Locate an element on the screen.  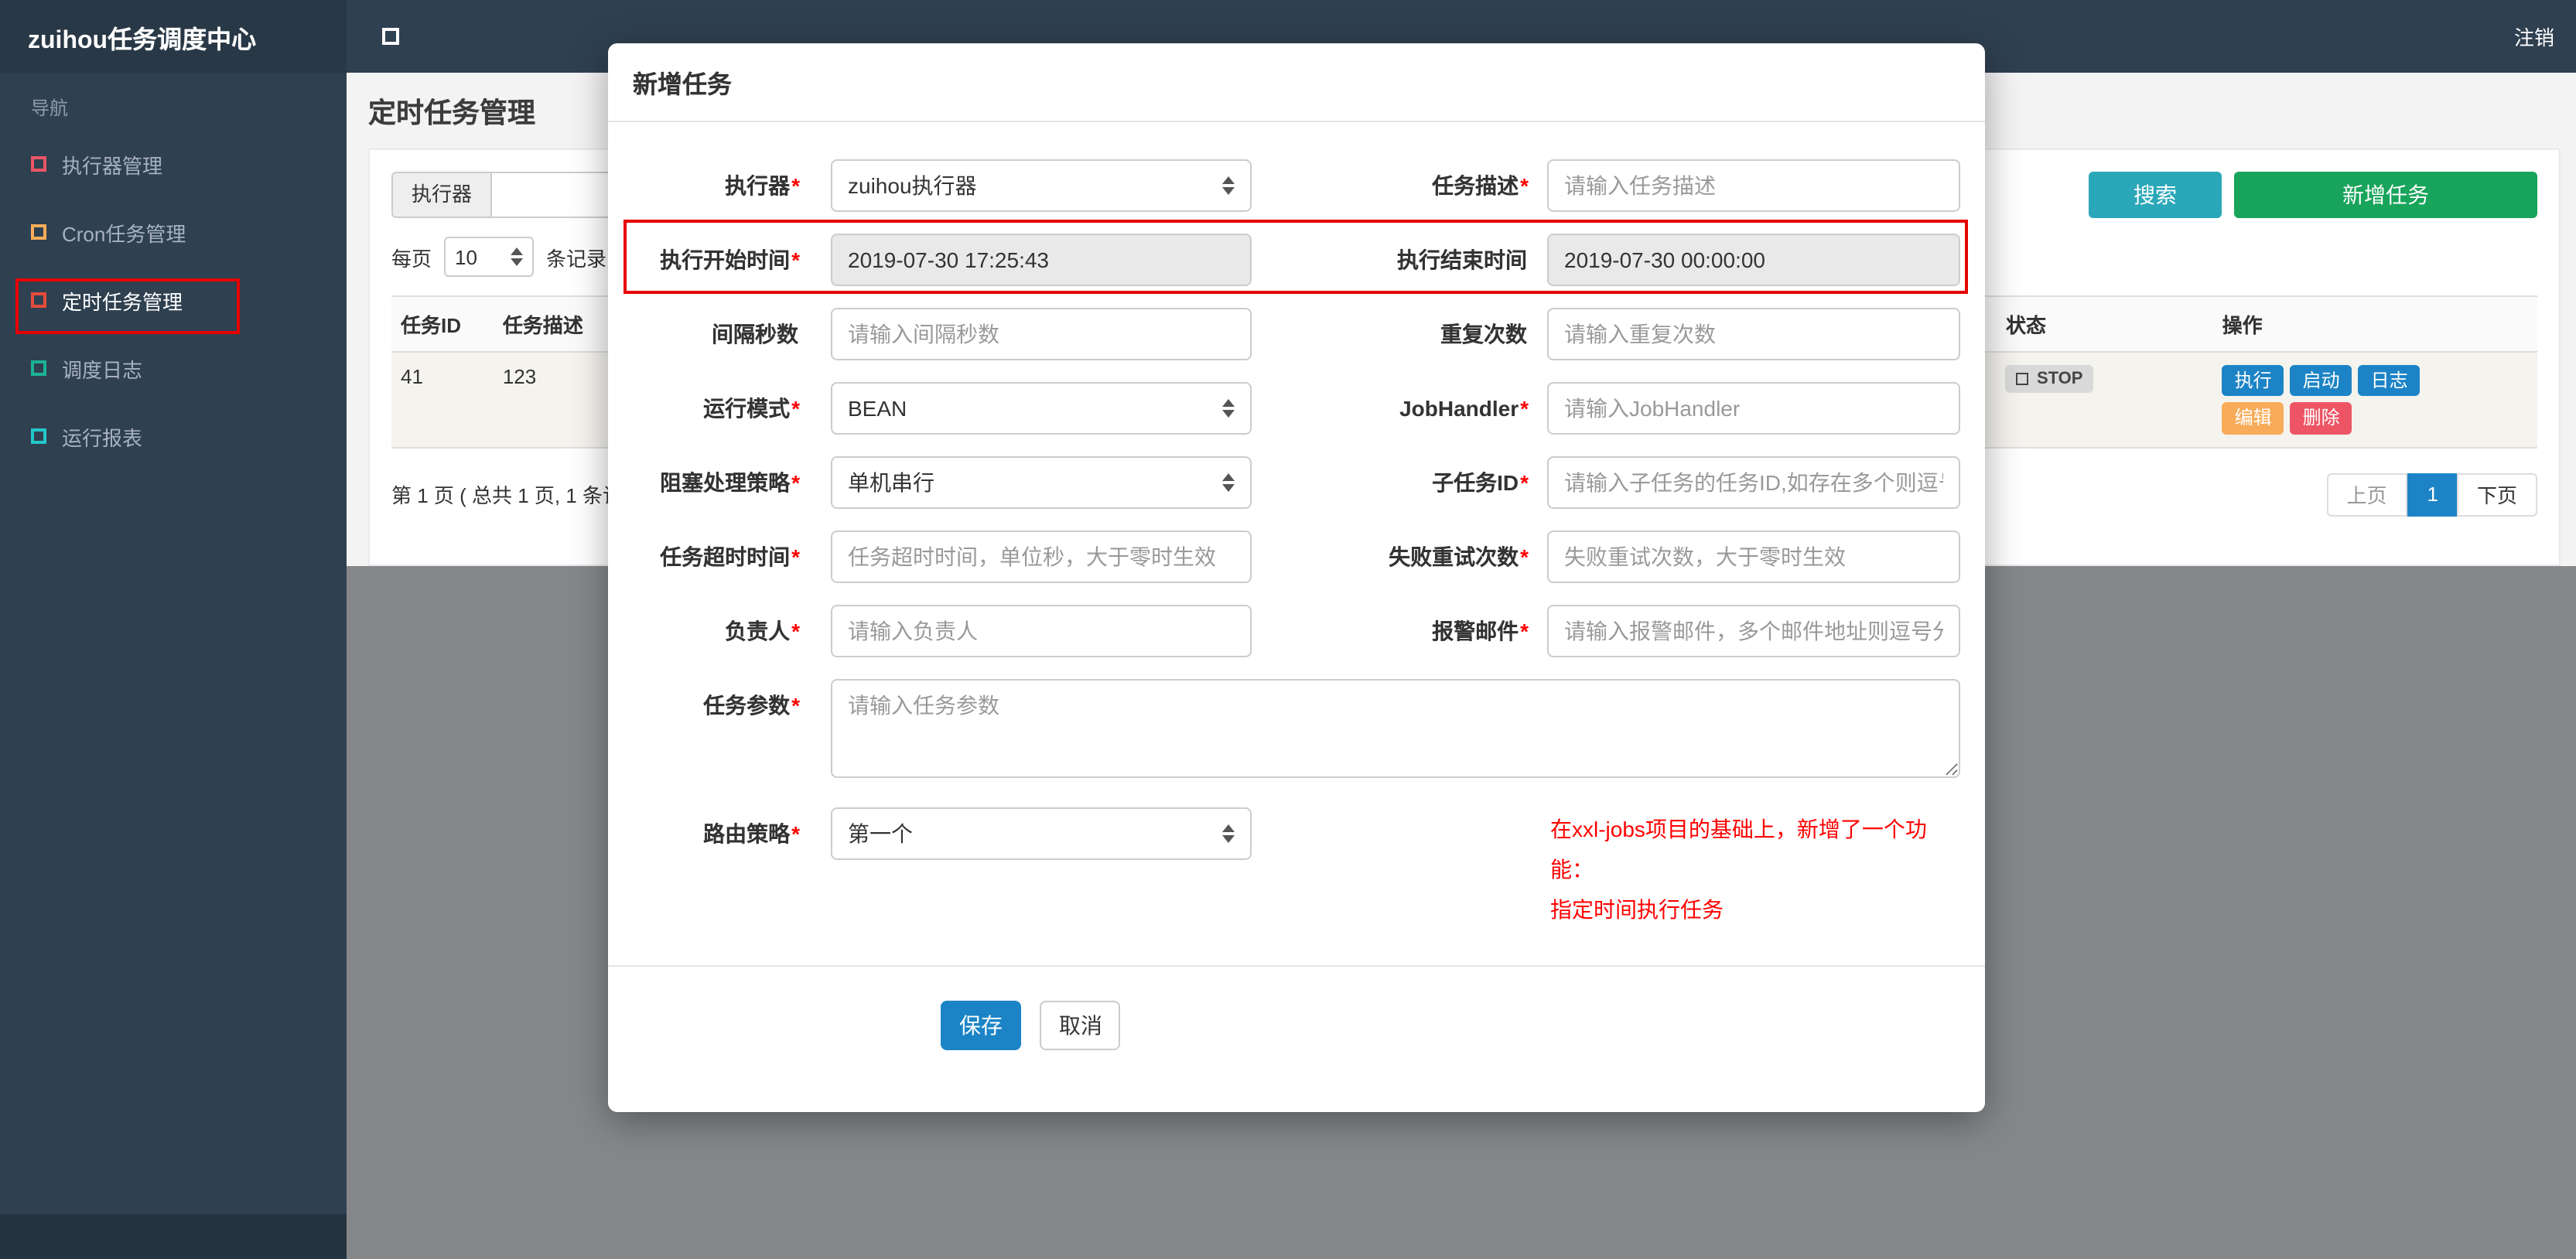
delete-button: 删除 is located at coordinates (2321, 418).